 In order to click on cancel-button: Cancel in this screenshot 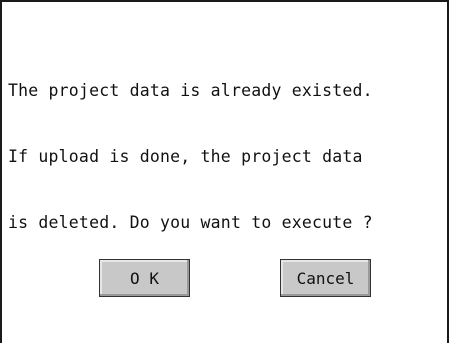, I will do `click(325, 278)`.